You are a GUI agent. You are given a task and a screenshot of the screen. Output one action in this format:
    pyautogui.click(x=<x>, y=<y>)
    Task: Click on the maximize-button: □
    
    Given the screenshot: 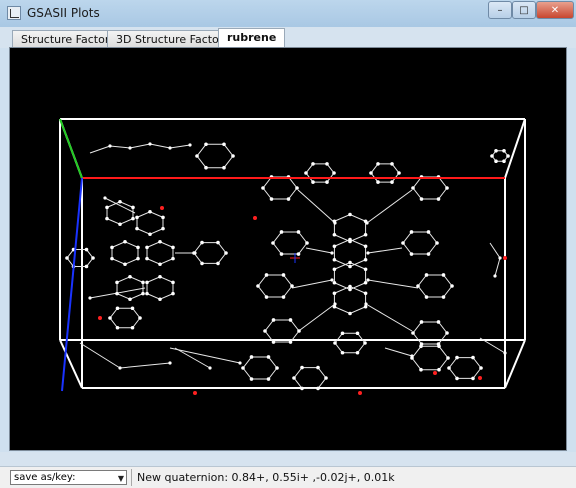 What is the action you would take?
    pyautogui.click(x=524, y=10)
    